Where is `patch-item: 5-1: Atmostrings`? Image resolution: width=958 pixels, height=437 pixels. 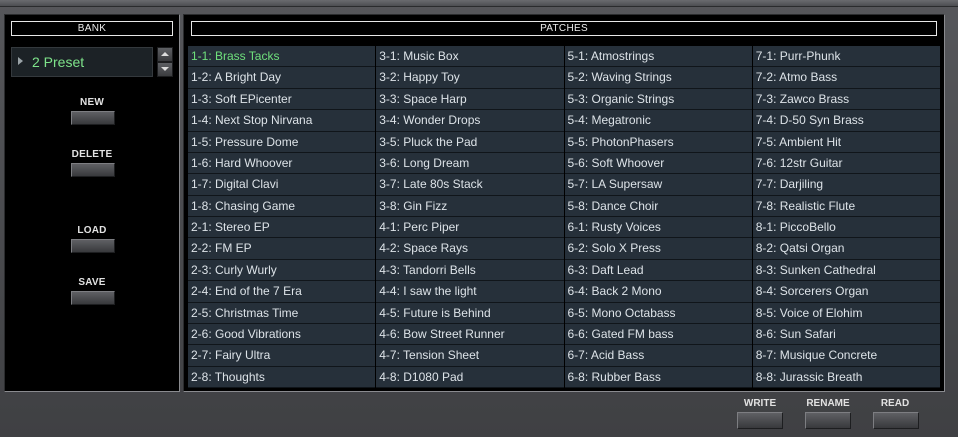 patch-item: 5-1: Atmostrings is located at coordinates (658, 57).